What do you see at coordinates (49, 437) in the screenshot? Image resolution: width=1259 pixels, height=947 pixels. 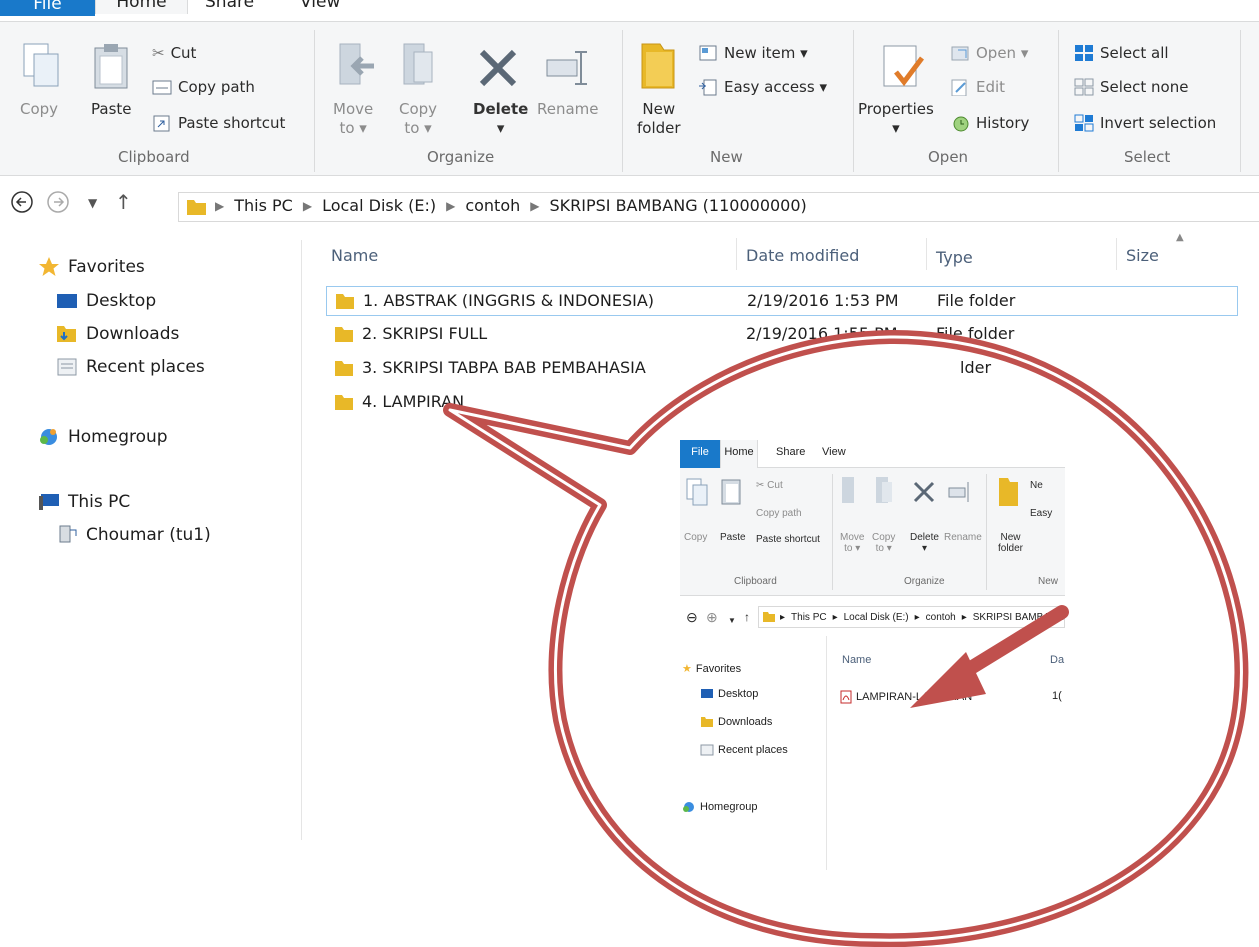 I see `homegroup-icon` at bounding box center [49, 437].